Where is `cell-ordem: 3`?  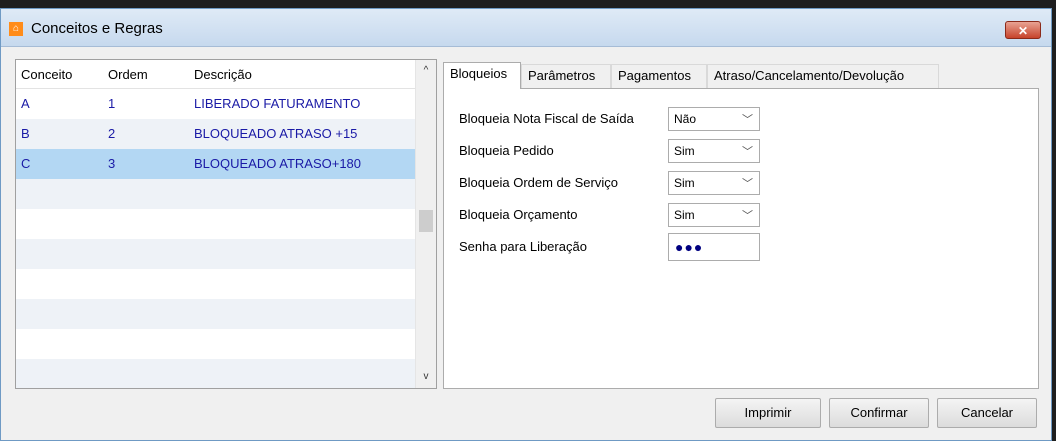
cell-ordem: 3 is located at coordinates (112, 163).